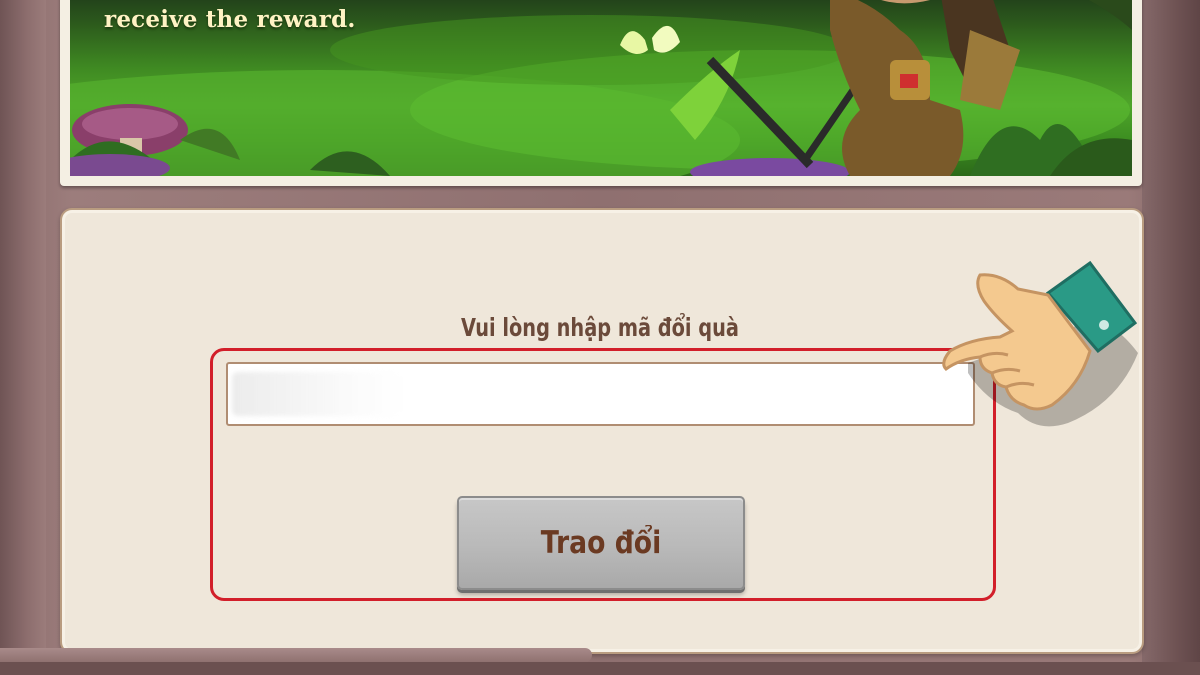 The image size is (1200, 675). Describe the element at coordinates (1040, 343) in the screenshot. I see `pointing-hand-icon` at that location.